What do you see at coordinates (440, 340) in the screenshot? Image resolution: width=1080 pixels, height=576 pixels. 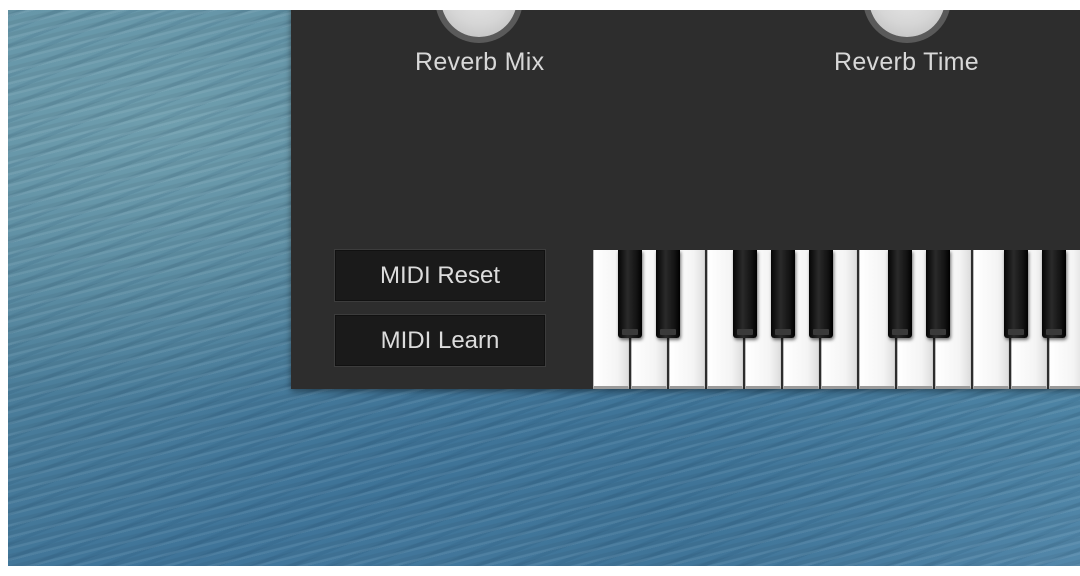 I see `midi-learn-button: MIDI Learn` at bounding box center [440, 340].